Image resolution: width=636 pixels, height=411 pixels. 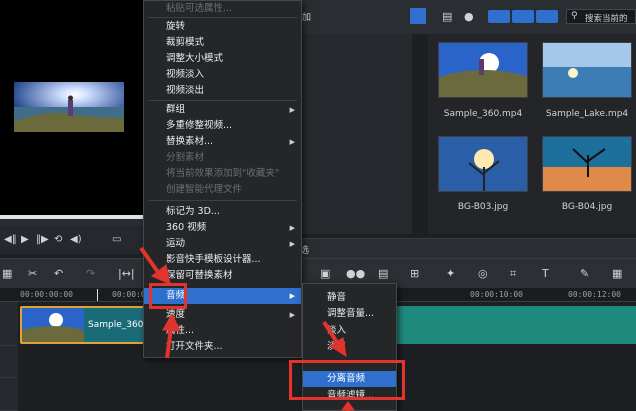 I want to click on video-track-header, so click(x=9, y=324).